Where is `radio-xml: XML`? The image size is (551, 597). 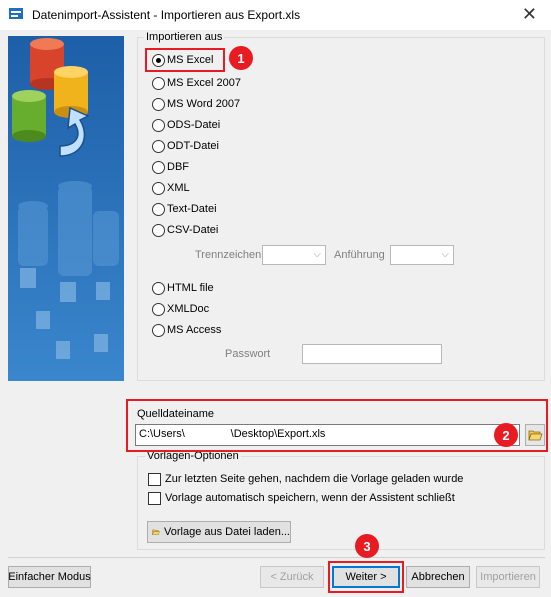 radio-xml: XML is located at coordinates (171, 188).